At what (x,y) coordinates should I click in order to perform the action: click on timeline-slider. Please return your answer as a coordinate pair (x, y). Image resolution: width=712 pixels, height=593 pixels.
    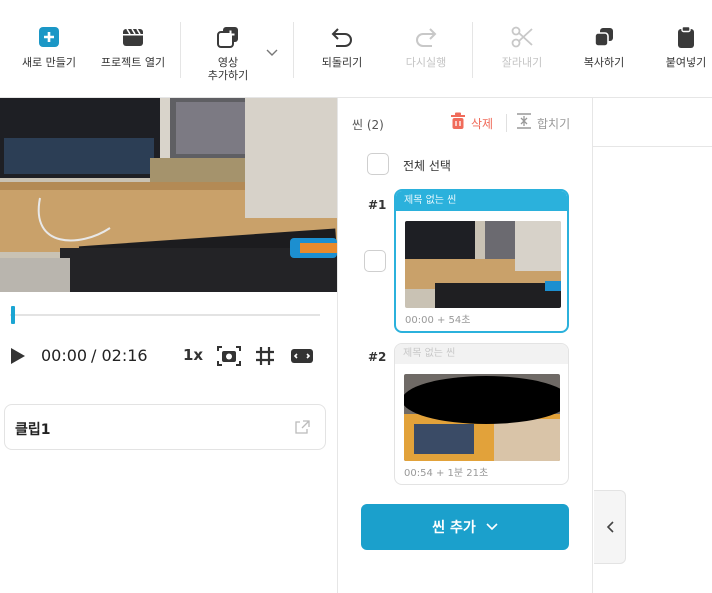
    Looking at the image, I should click on (165, 315).